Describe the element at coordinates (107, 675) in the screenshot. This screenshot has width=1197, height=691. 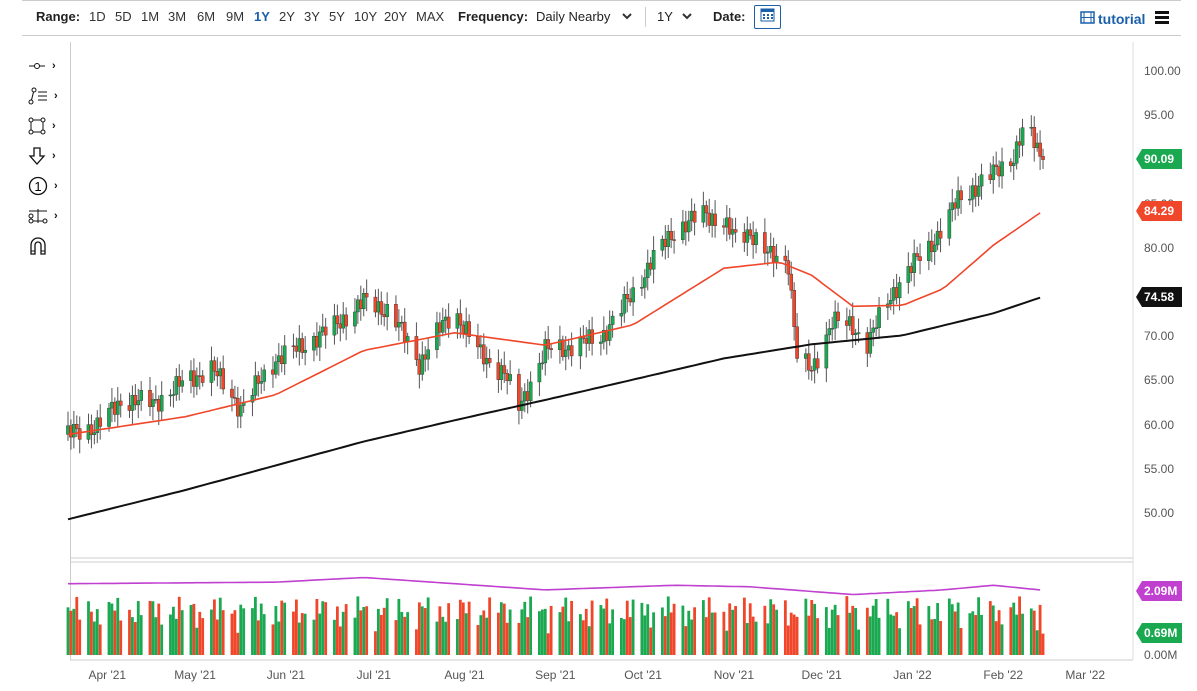
I see `date-axis-label: Apr '21` at that location.